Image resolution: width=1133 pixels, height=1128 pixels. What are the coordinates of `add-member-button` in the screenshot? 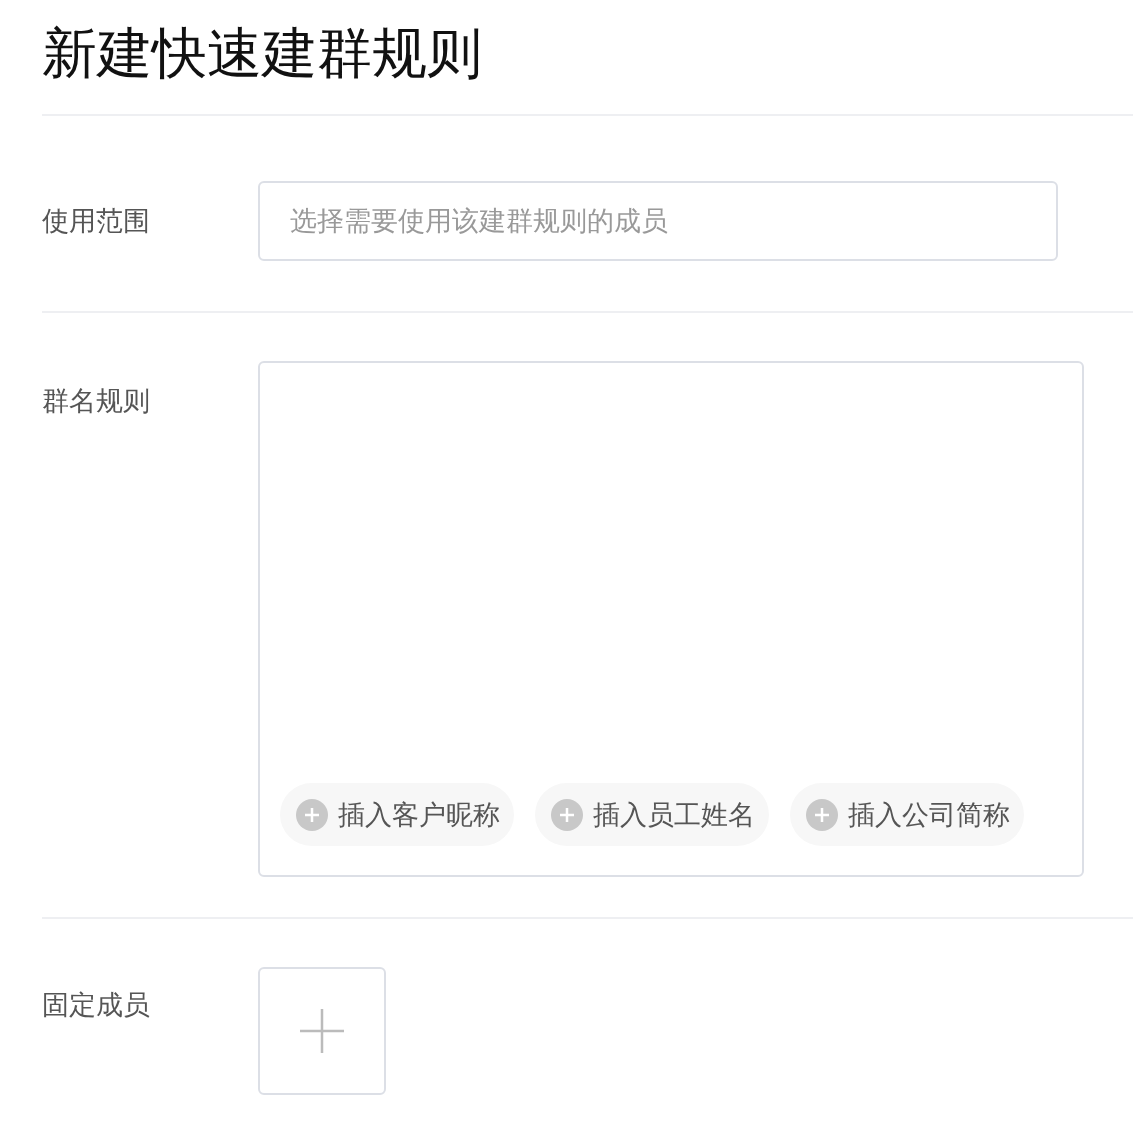 It's located at (322, 1031).